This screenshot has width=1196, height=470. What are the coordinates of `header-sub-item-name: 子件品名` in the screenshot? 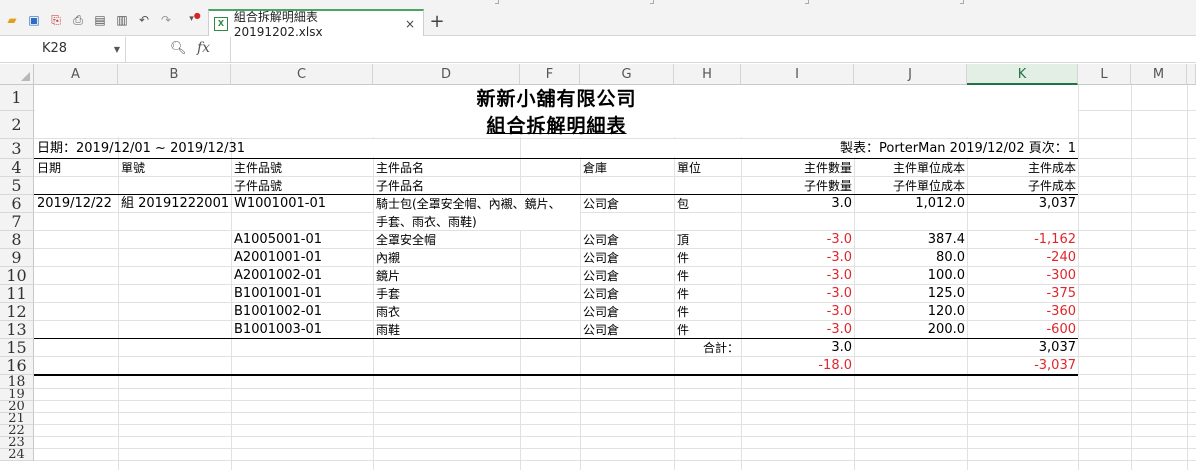 It's located at (400, 186).